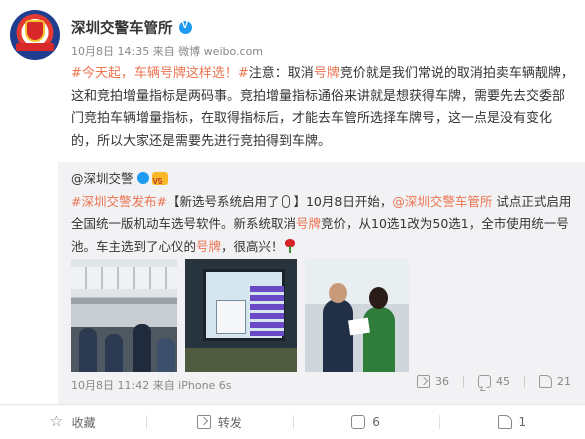  I want to click on forward-button: 转发, so click(219, 422).